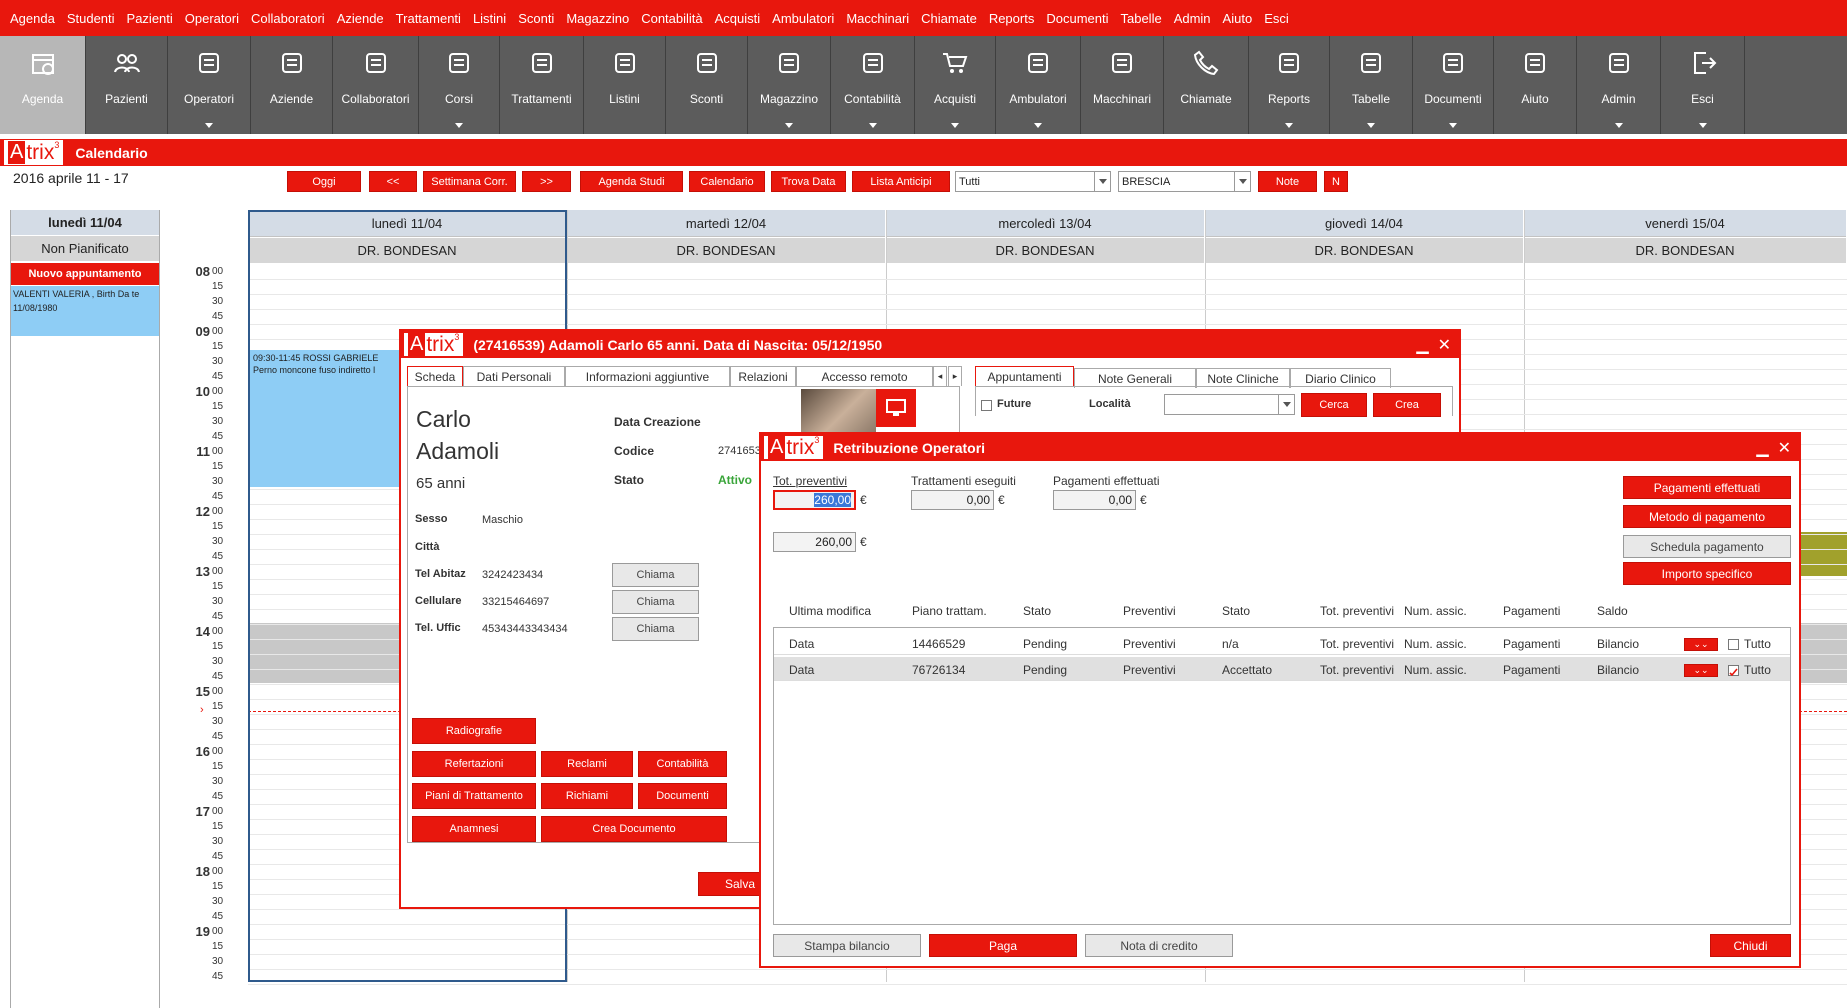  What do you see at coordinates (763, 376) in the screenshot?
I see `tab-3: Relazioni` at bounding box center [763, 376].